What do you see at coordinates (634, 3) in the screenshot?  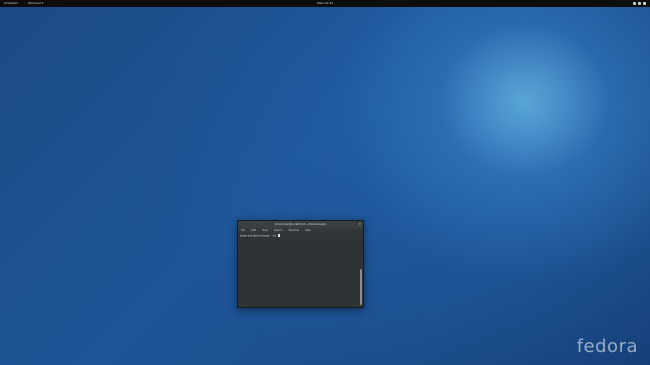 I see `network-icon` at bounding box center [634, 3].